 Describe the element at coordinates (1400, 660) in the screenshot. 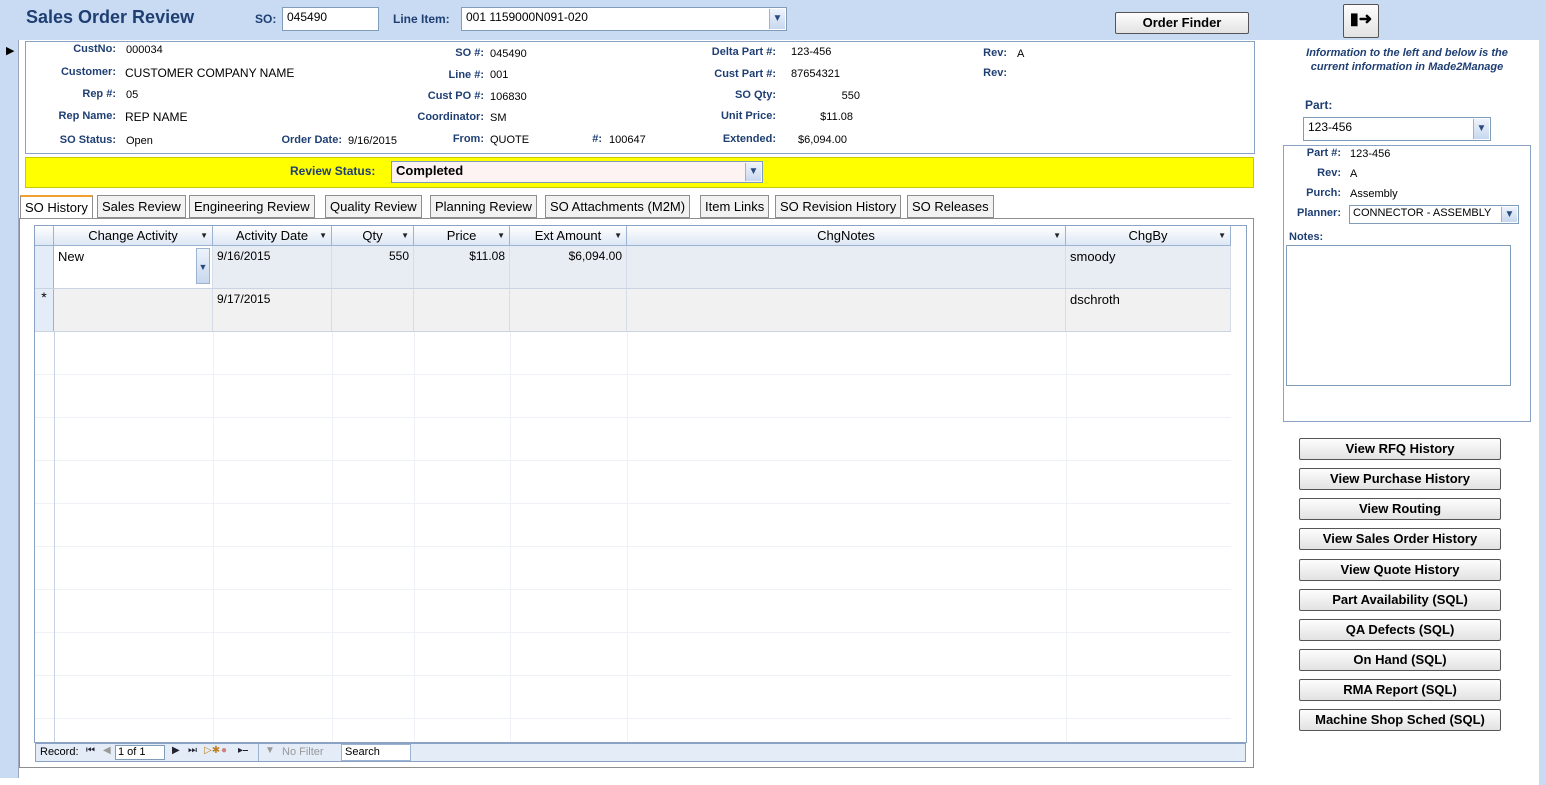

I see `on-hand-button: On Hand (SQL)` at that location.